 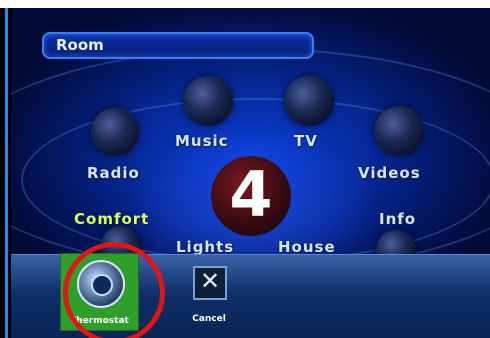 I want to click on room-field-text: Room, so click(x=80, y=45).